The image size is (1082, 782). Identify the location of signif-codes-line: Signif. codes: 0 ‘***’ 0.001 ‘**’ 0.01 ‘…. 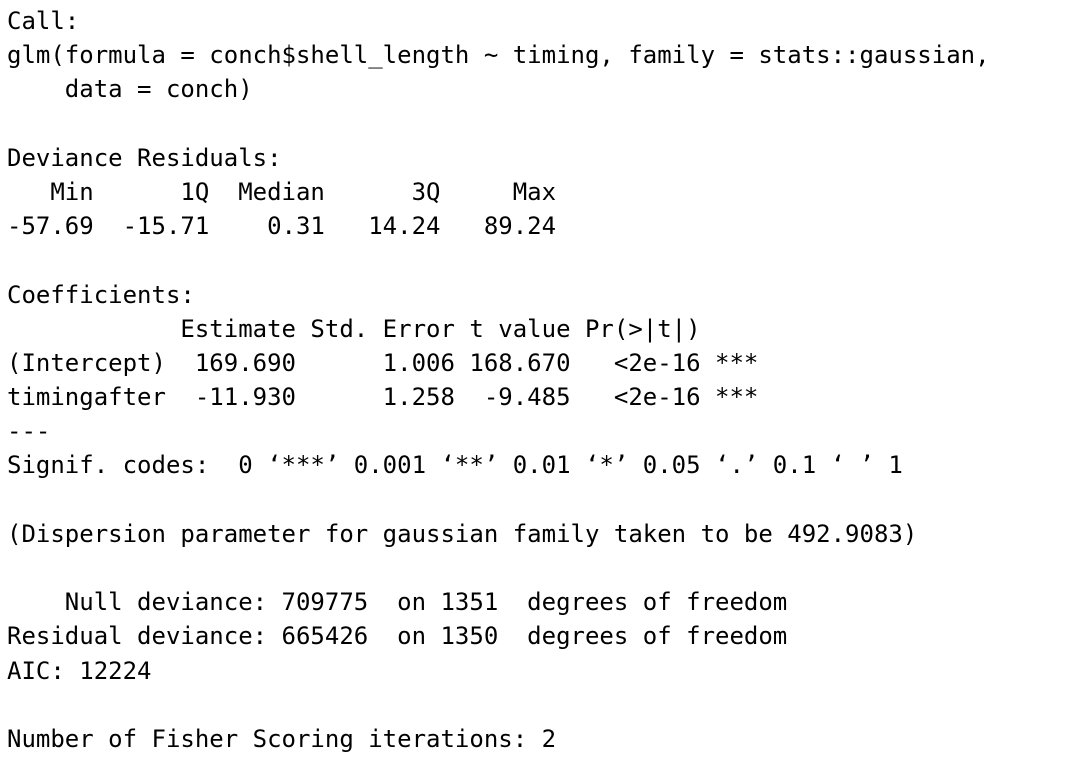
(455, 465).